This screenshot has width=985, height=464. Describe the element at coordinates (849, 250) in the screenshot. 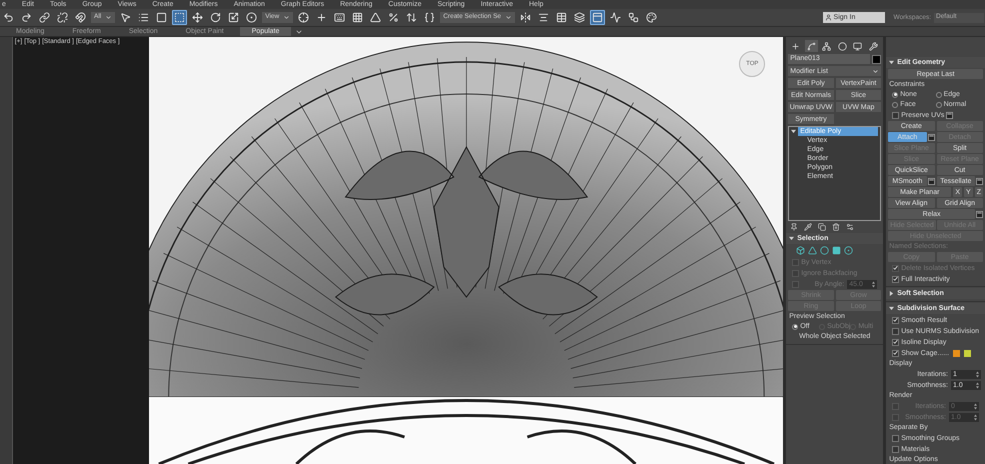

I see `element-icon` at that location.